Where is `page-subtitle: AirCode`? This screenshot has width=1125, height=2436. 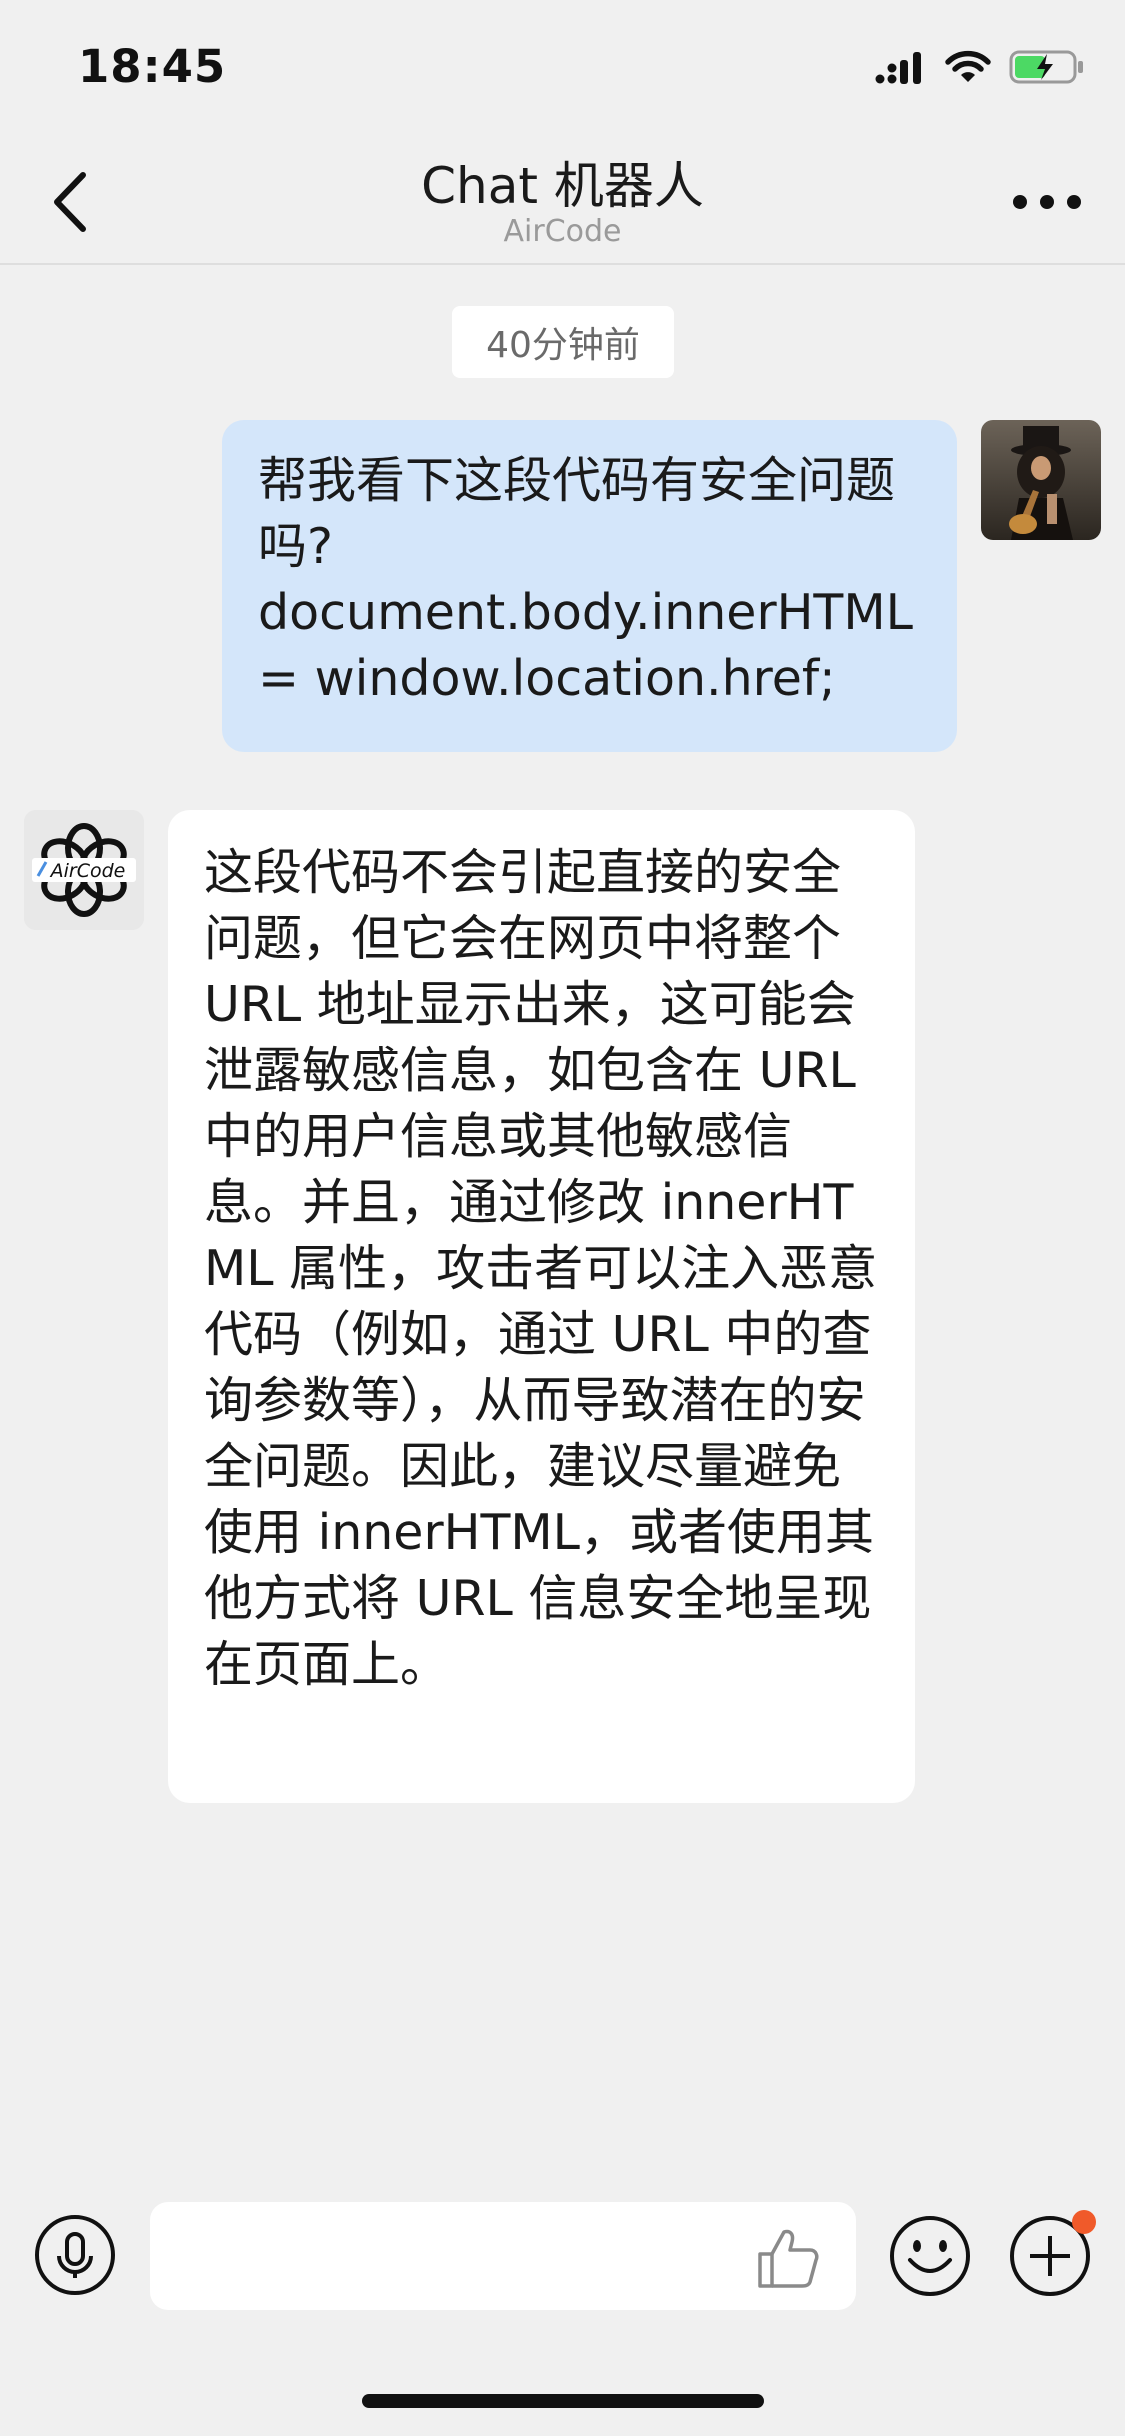 page-subtitle: AirCode is located at coordinates (562, 231).